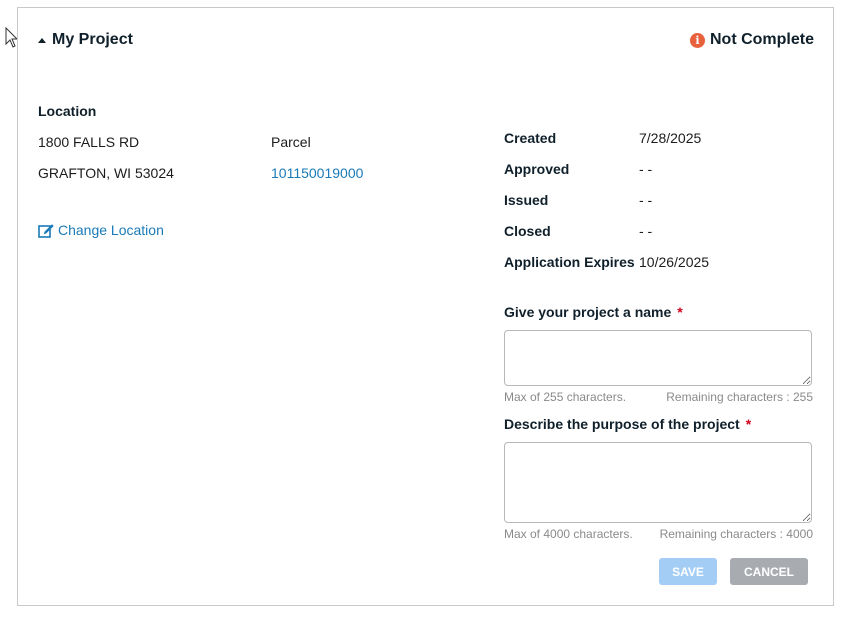 The height and width of the screenshot is (623, 853). I want to click on created-label: Created, so click(530, 138).